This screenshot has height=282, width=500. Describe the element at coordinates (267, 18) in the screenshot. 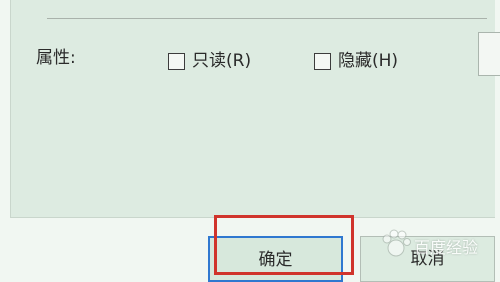

I see `section-divider` at that location.